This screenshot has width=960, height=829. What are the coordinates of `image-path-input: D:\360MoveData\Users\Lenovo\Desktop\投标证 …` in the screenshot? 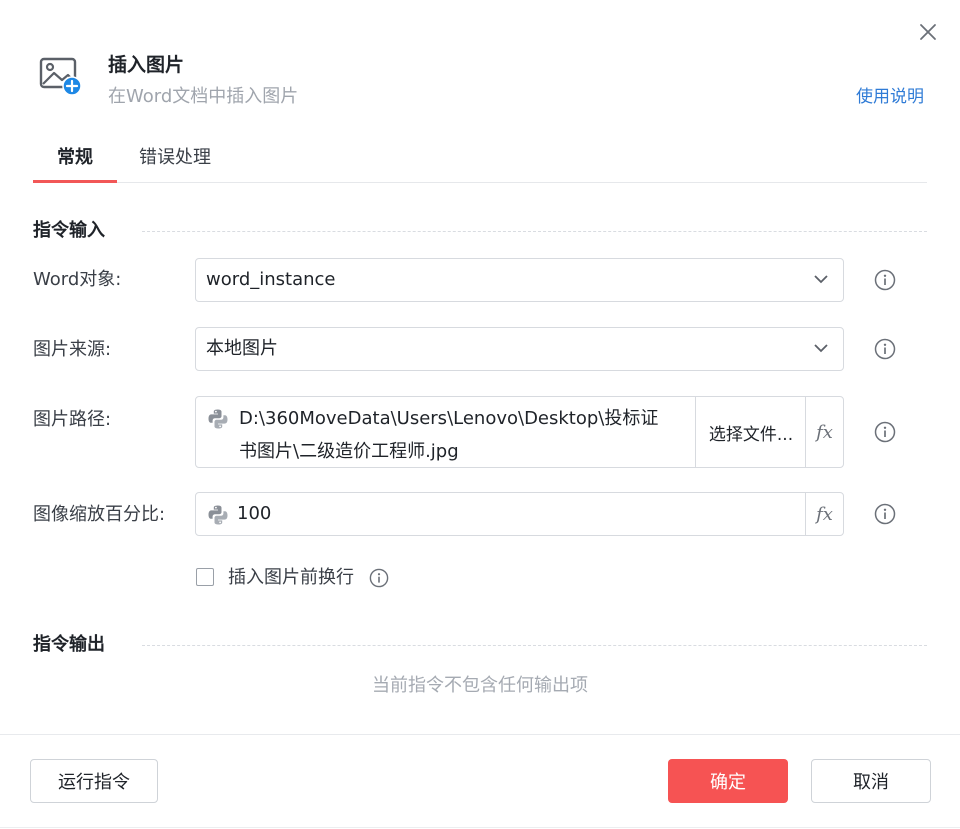 It's located at (519, 432).